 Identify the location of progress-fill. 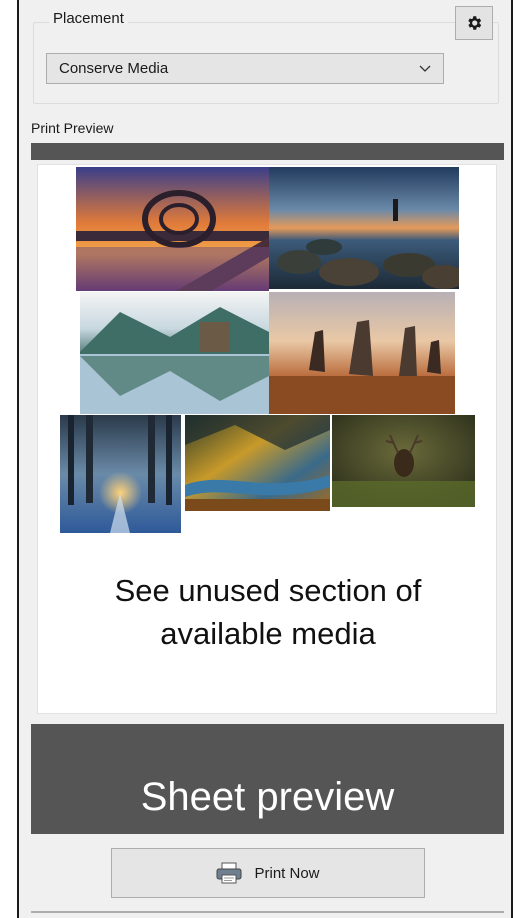
(267, 151).